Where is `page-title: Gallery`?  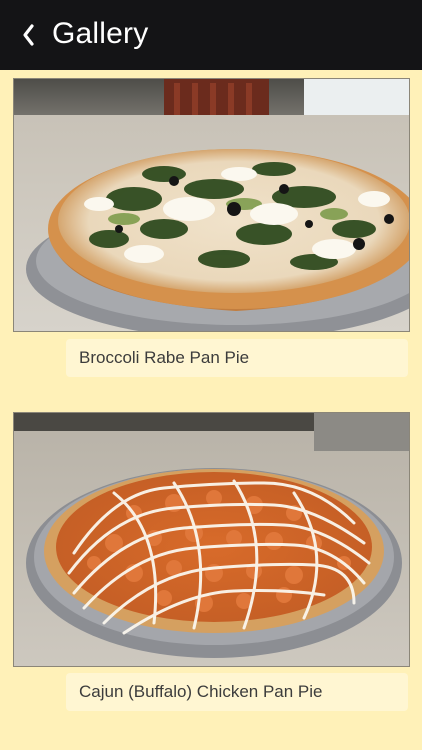
page-title: Gallery is located at coordinates (100, 33).